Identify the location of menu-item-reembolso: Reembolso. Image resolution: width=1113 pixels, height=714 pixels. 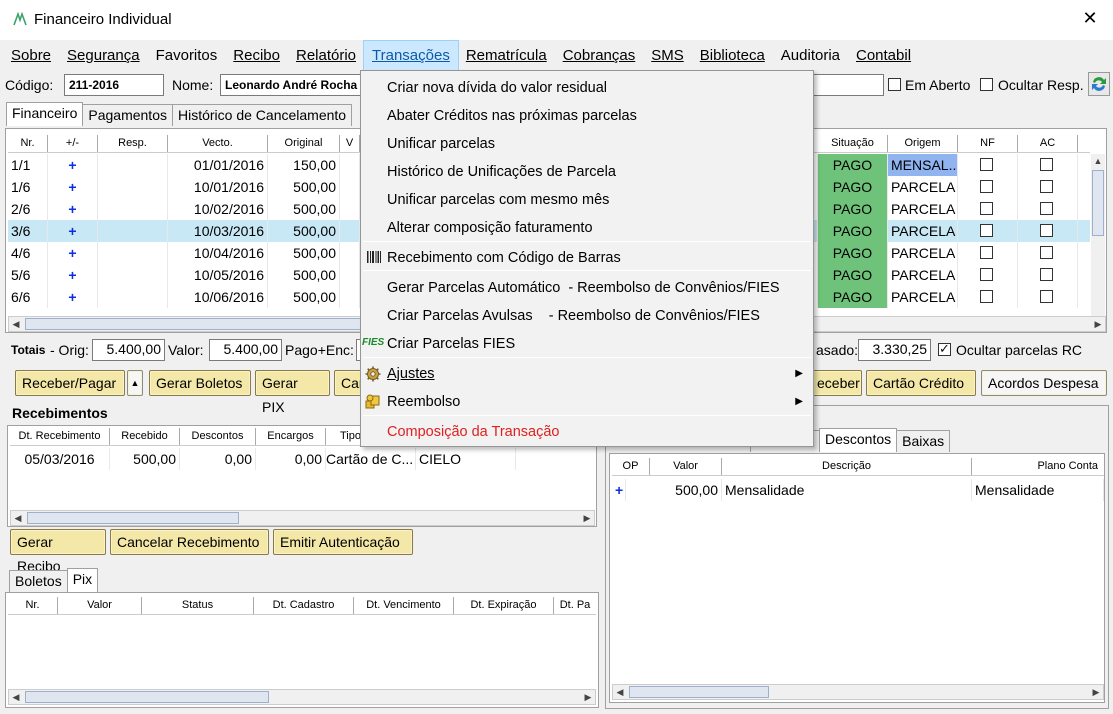
(423, 402).